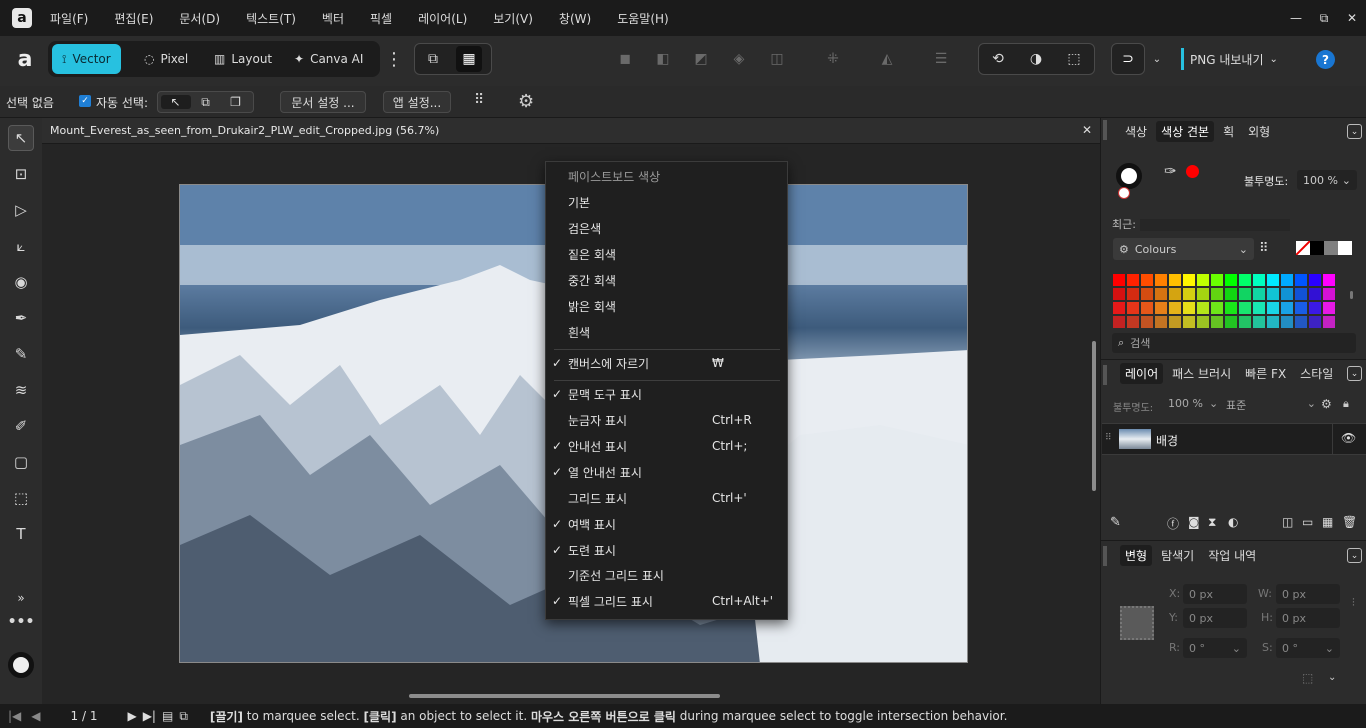 This screenshot has height=728, width=1366. Describe the element at coordinates (133, 18) in the screenshot. I see `menu-edit: 편집(E)` at that location.